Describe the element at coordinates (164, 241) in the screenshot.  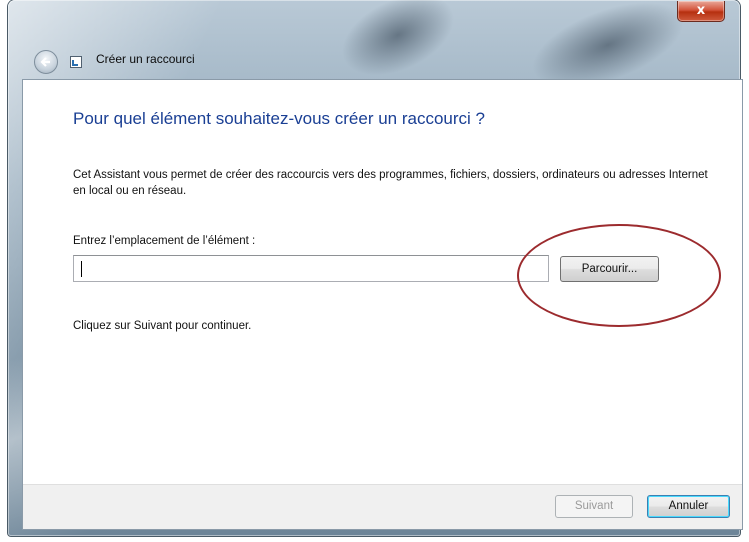
I see `location-label: Entrez l’emplacement de l’élément :` at that location.